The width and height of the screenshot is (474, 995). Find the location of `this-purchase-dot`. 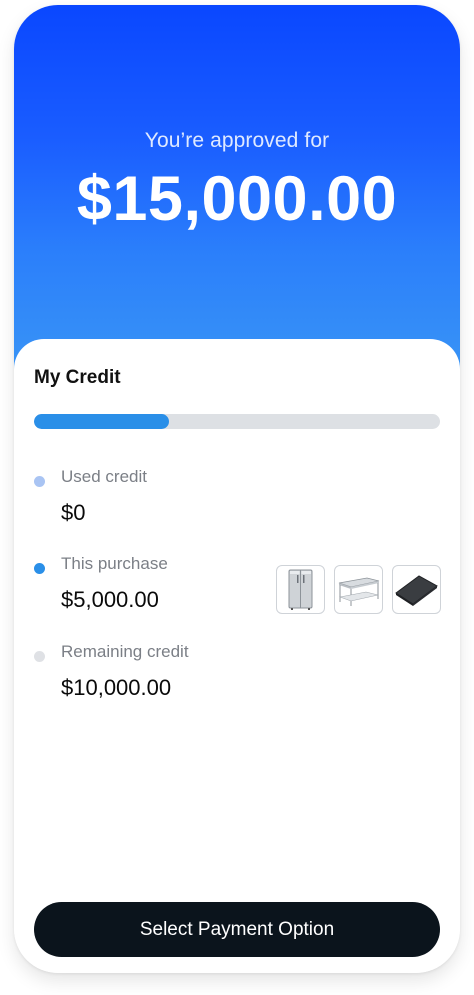

this-purchase-dot is located at coordinates (39, 568).